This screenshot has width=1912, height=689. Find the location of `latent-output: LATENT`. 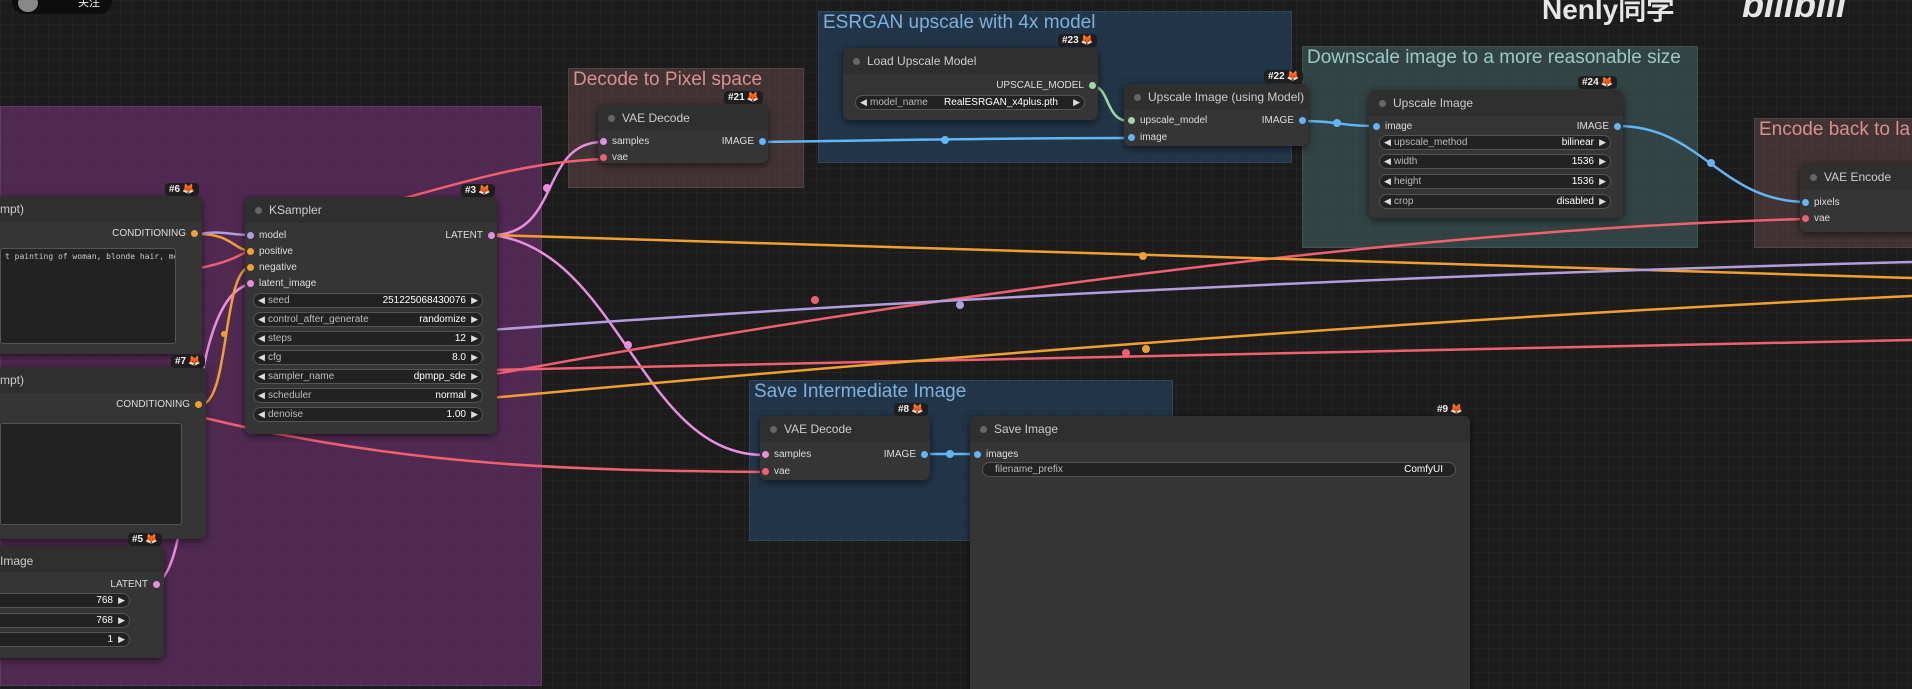

latent-output: LATENT is located at coordinates (470, 235).